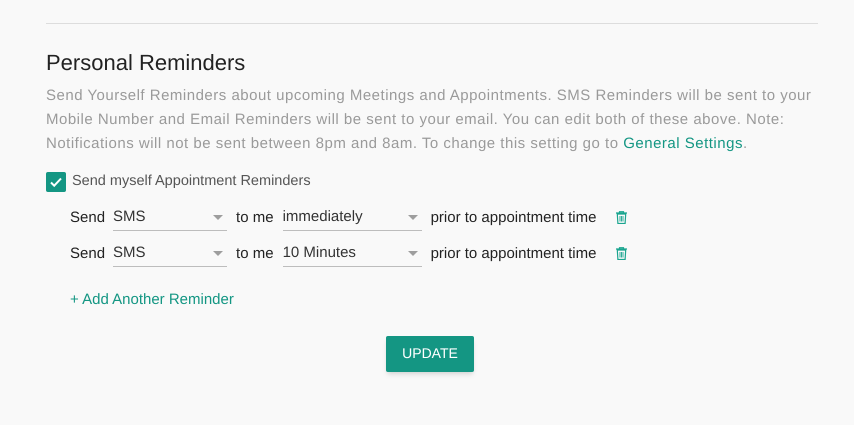  I want to click on timing-dropdown: immediately, so click(352, 217).